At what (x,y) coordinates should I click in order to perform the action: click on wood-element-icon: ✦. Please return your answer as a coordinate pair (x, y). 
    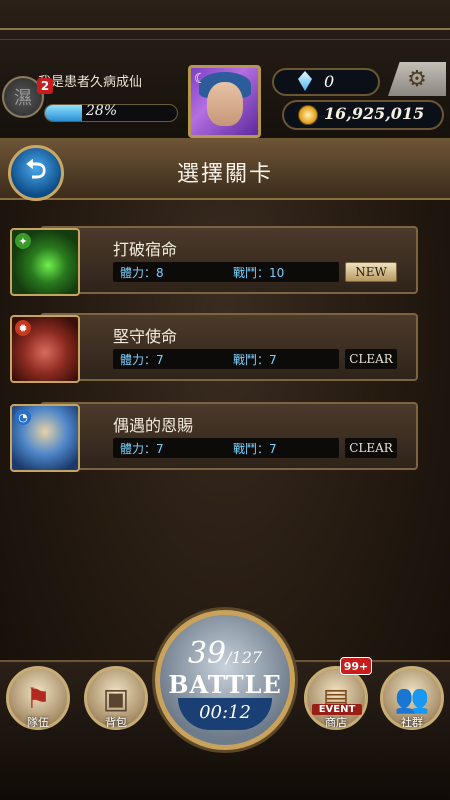
    Looking at the image, I should click on (23, 241).